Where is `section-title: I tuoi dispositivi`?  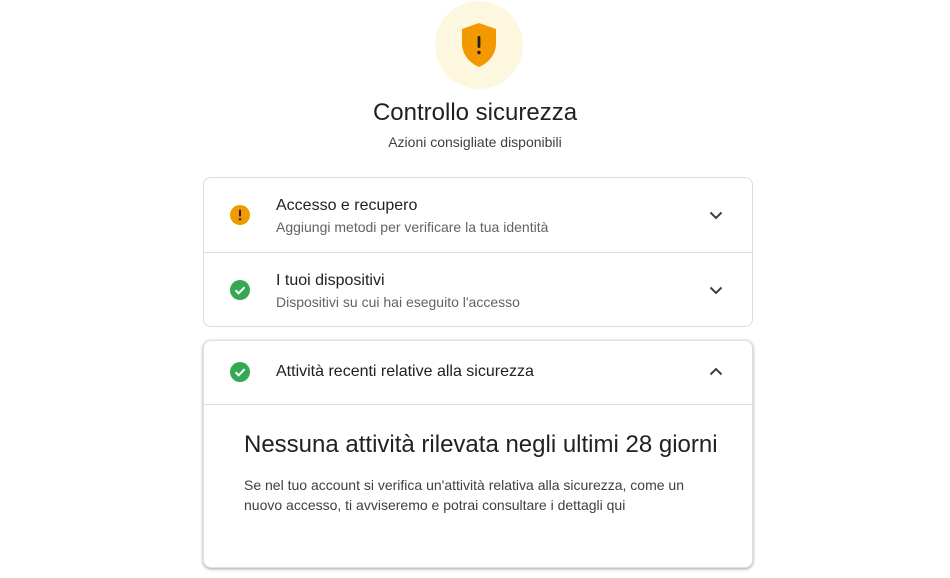
section-title: I tuoi dispositivi is located at coordinates (330, 280).